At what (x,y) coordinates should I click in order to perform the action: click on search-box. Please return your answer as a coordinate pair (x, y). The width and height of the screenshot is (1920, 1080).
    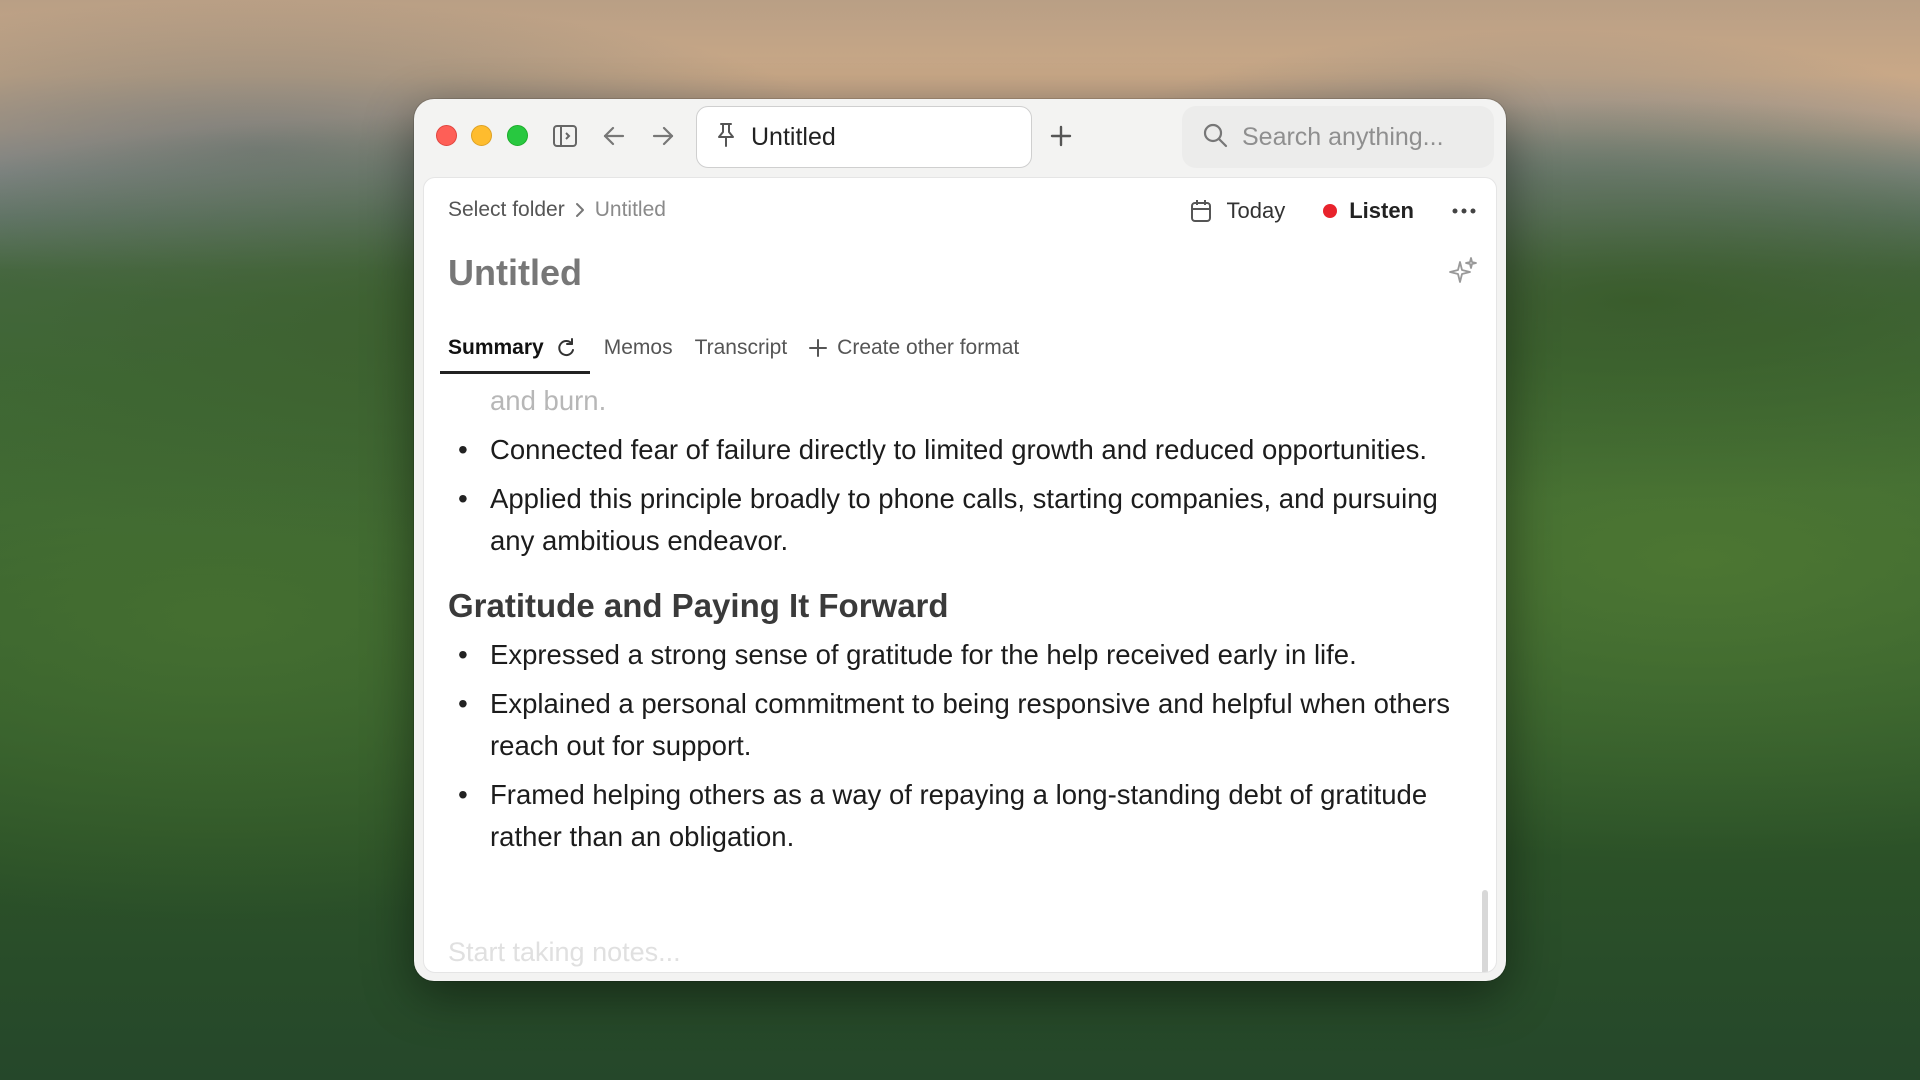
    Looking at the image, I should click on (1338, 137).